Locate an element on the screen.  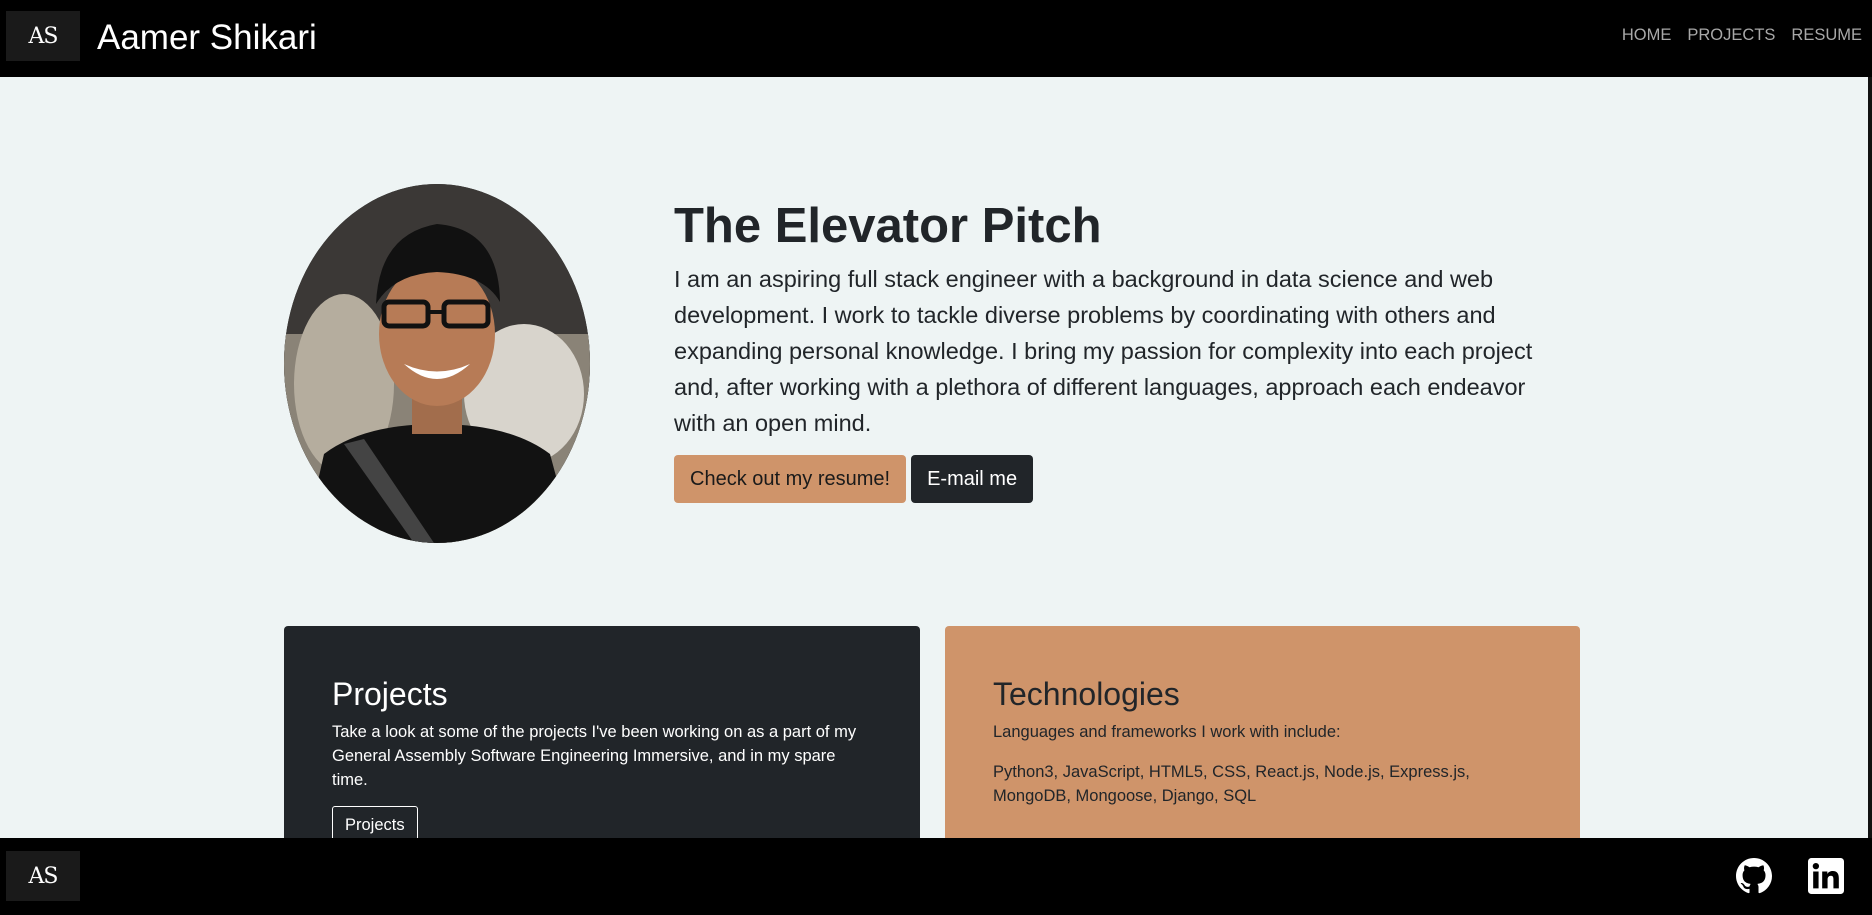
nav-link-resume: RESUME is located at coordinates (1826, 35).